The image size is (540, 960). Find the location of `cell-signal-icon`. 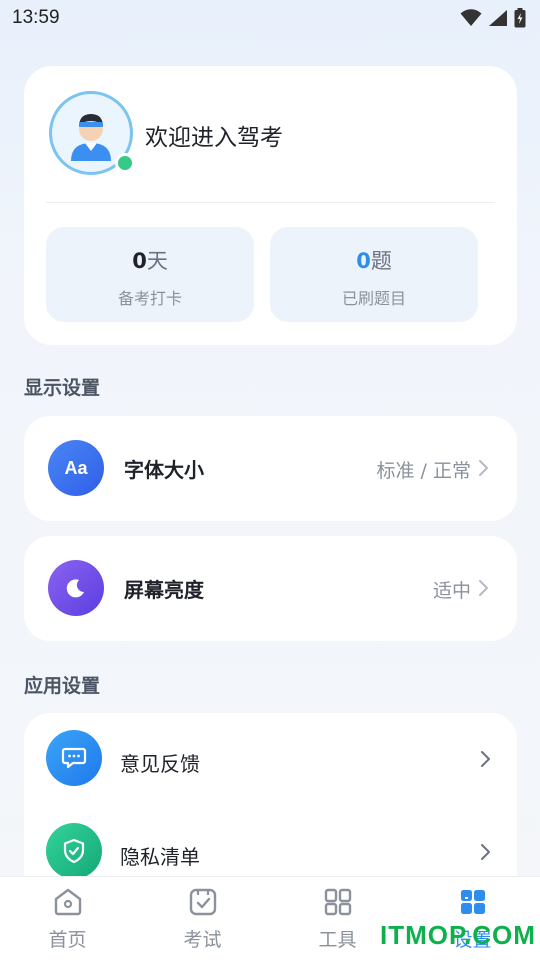

cell-signal-icon is located at coordinates (498, 18).